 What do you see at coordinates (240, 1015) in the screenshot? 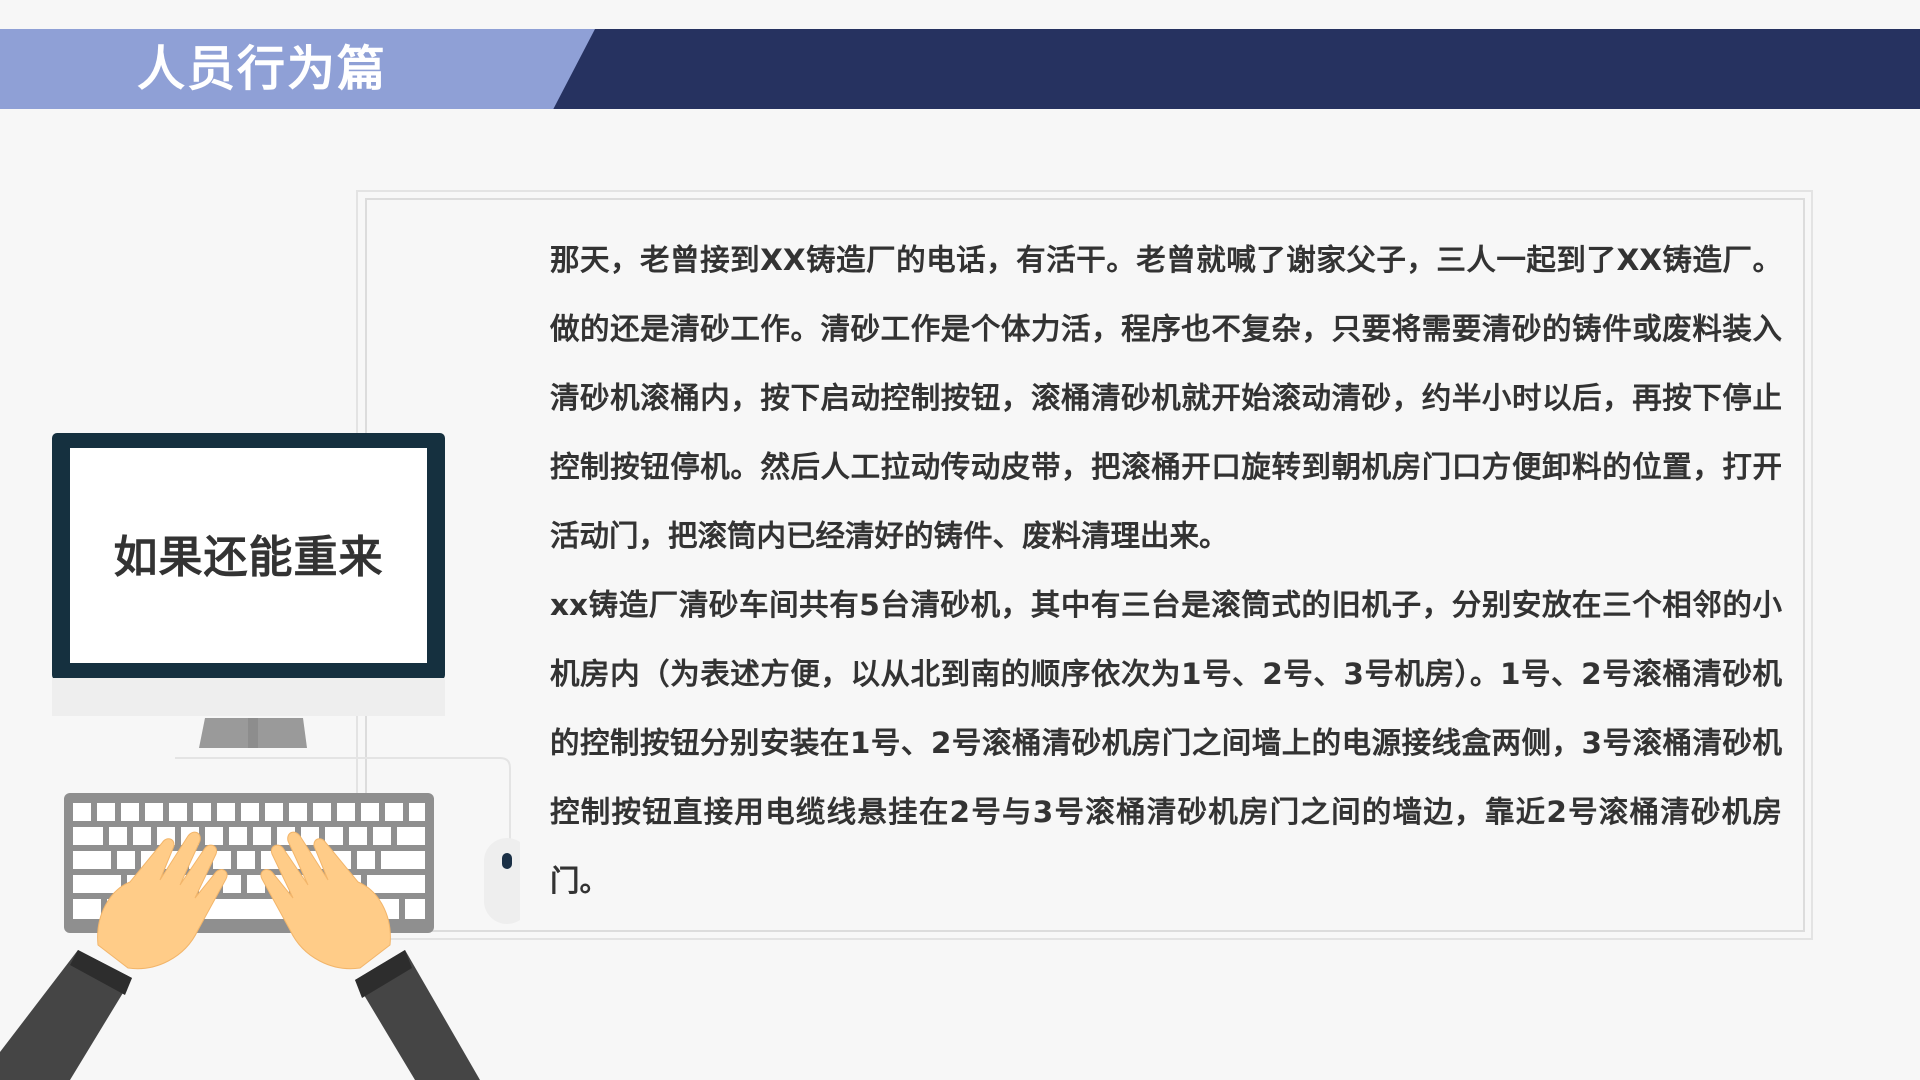
I see `arms-icon` at bounding box center [240, 1015].